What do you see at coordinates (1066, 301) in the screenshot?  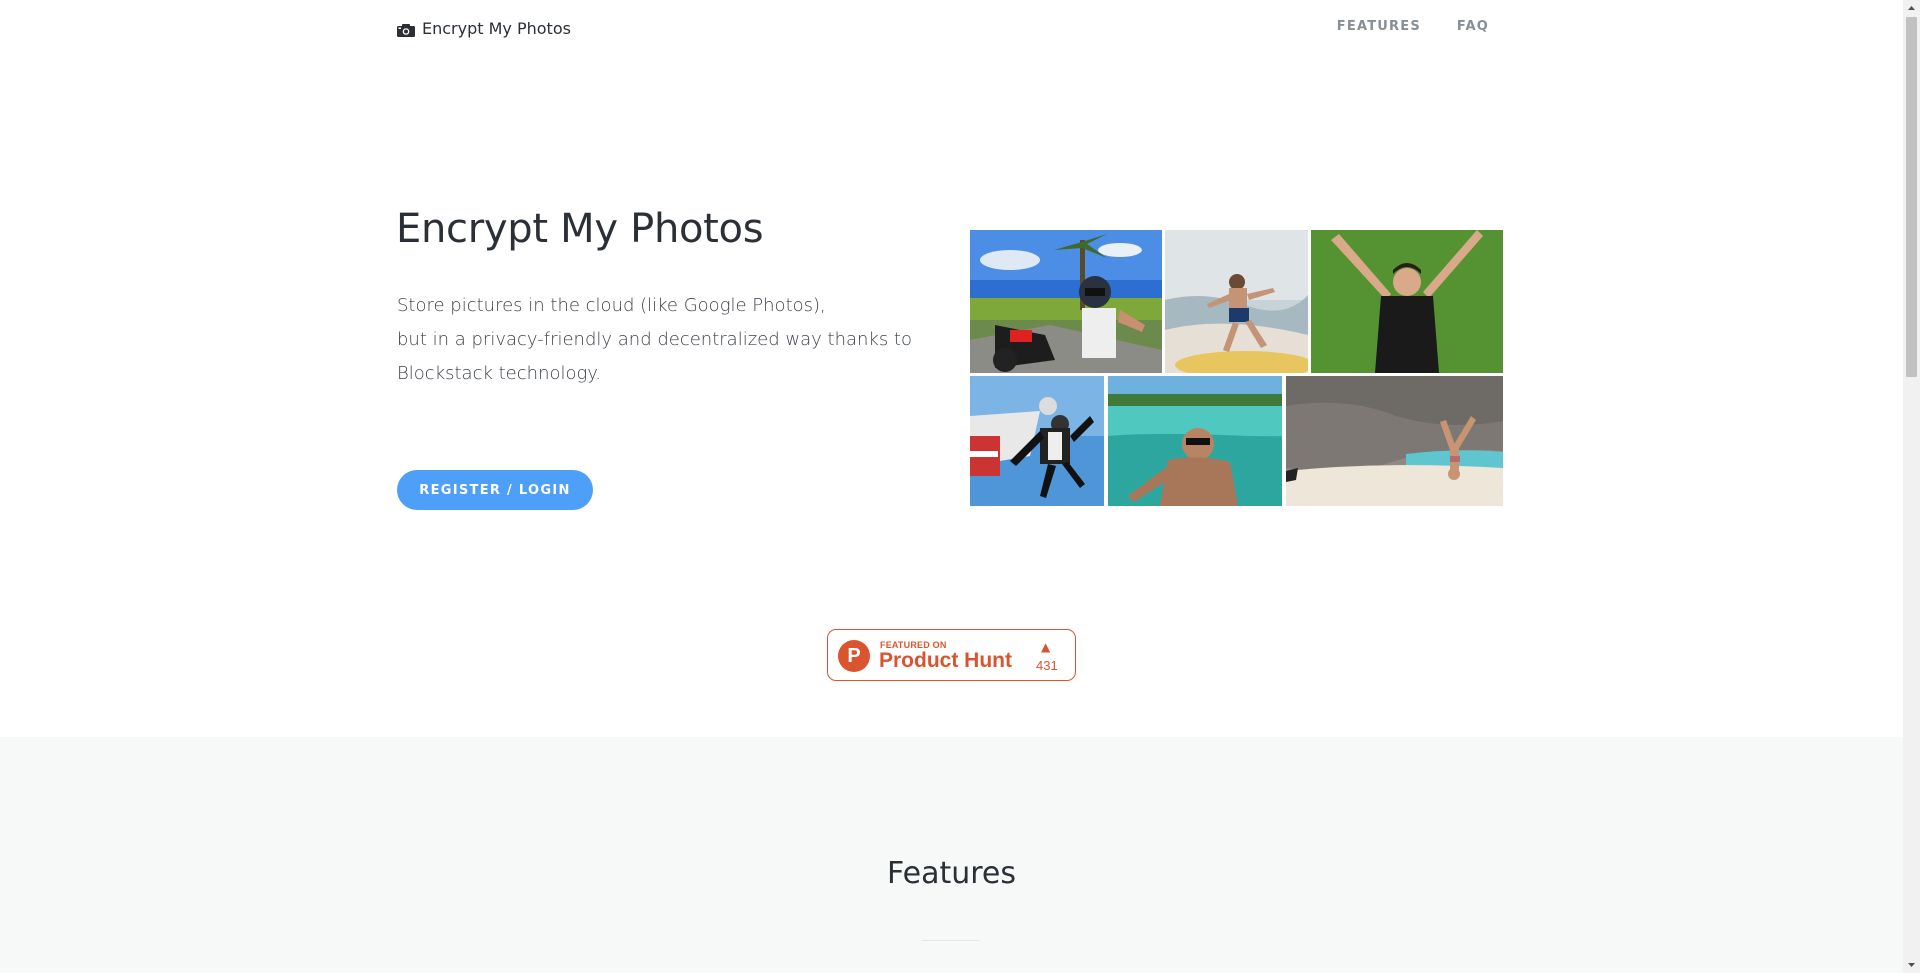 I see `photo-motorcycle-selfie` at bounding box center [1066, 301].